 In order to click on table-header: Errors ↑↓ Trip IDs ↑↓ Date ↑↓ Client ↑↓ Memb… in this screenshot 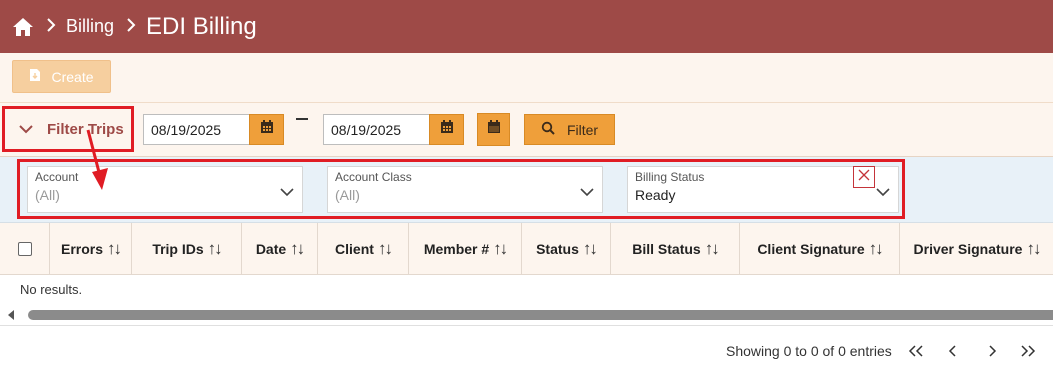, I will do `click(526, 249)`.